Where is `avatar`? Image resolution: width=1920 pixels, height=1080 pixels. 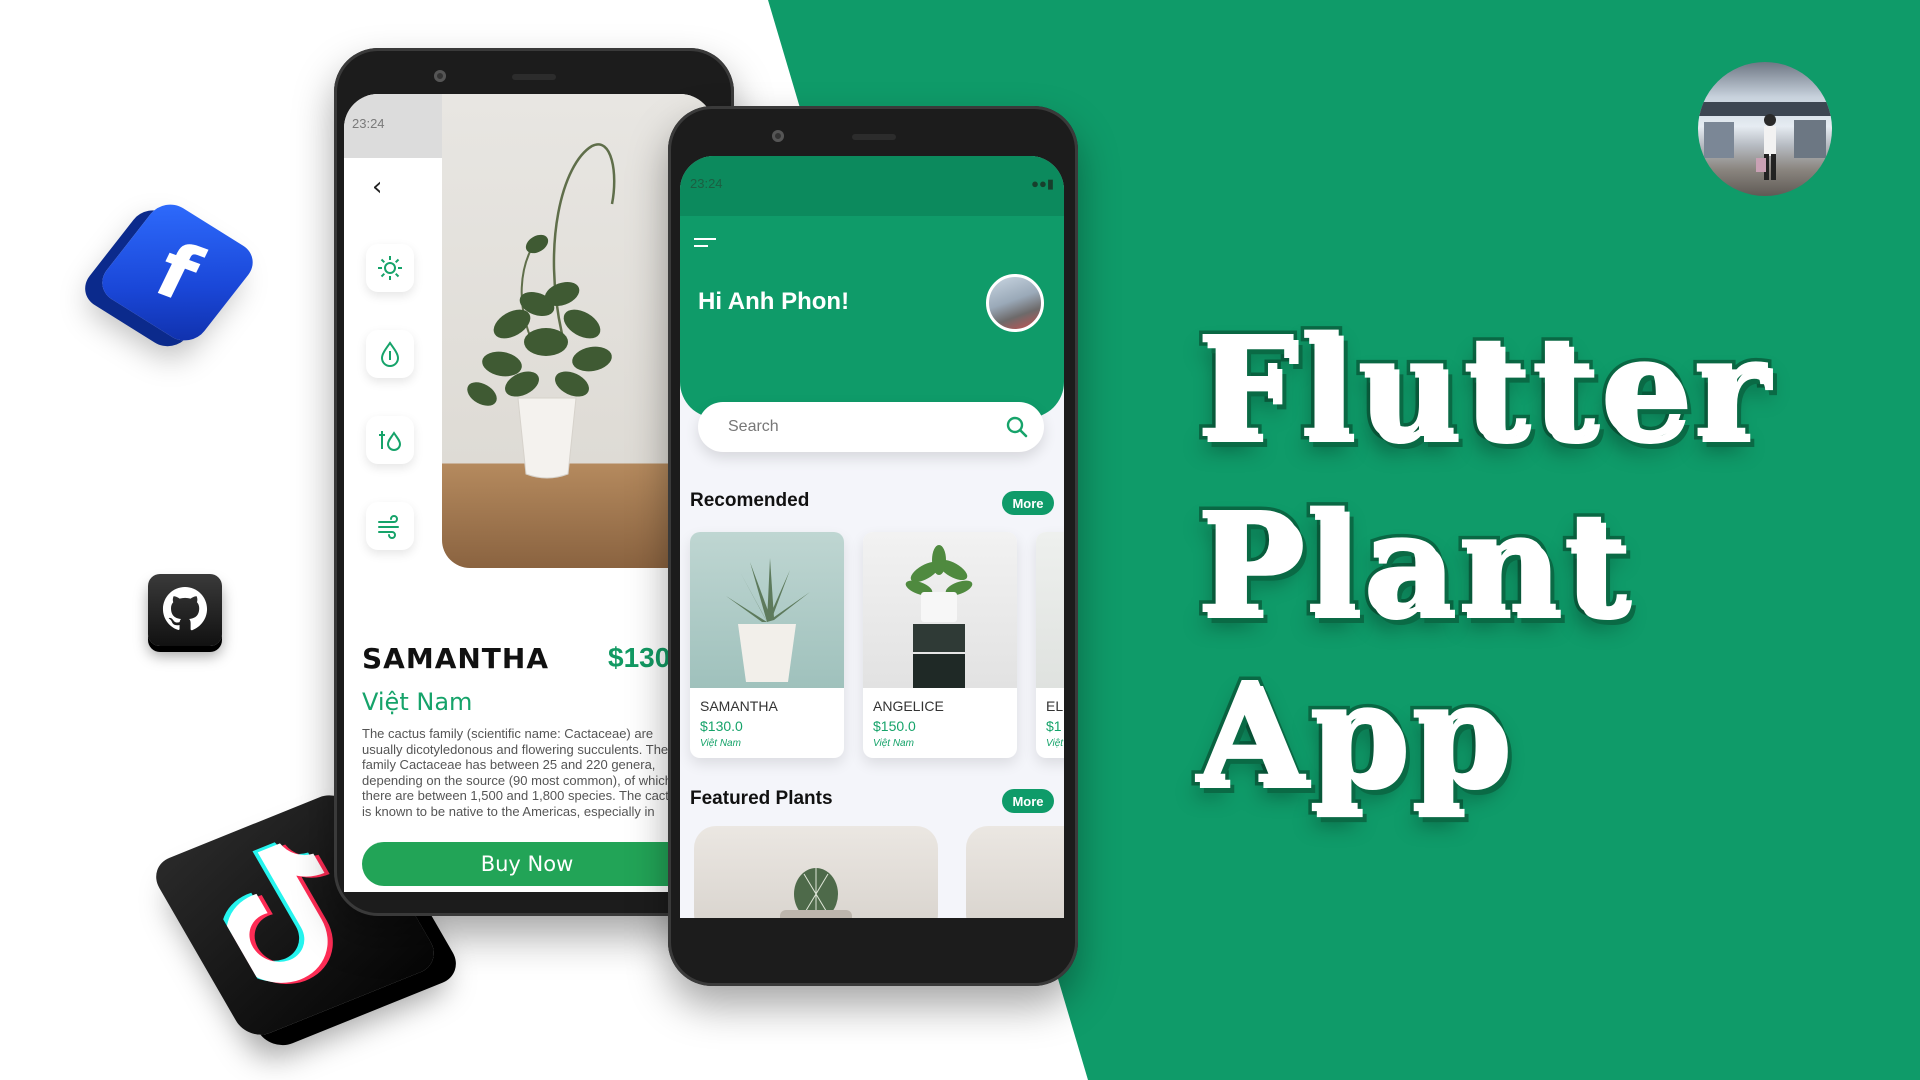 avatar is located at coordinates (1015, 303).